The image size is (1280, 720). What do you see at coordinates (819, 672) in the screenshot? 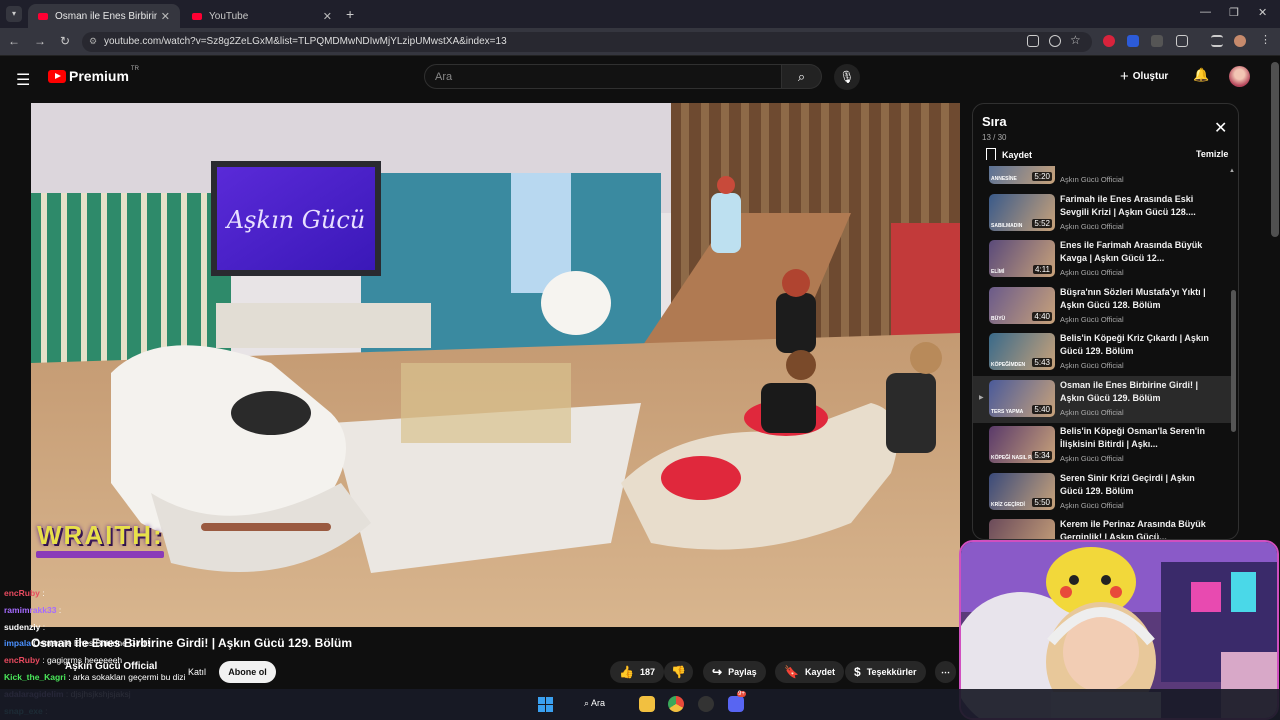
I see `save-label: Kaydet` at bounding box center [819, 672].